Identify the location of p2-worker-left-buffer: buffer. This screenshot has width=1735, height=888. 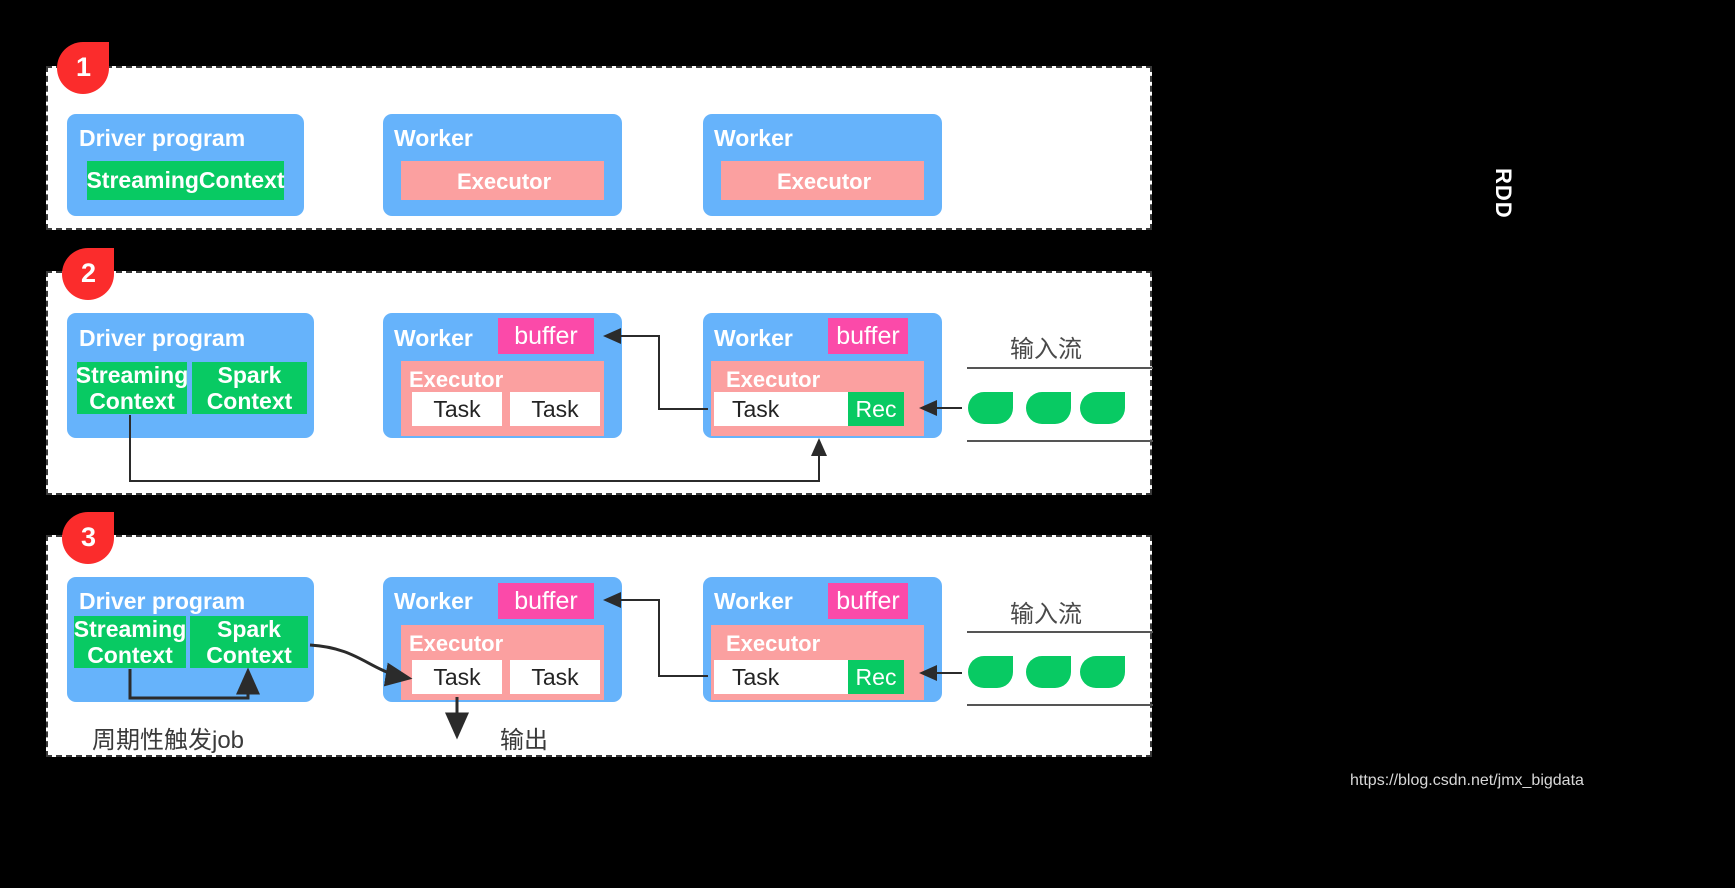
(546, 336).